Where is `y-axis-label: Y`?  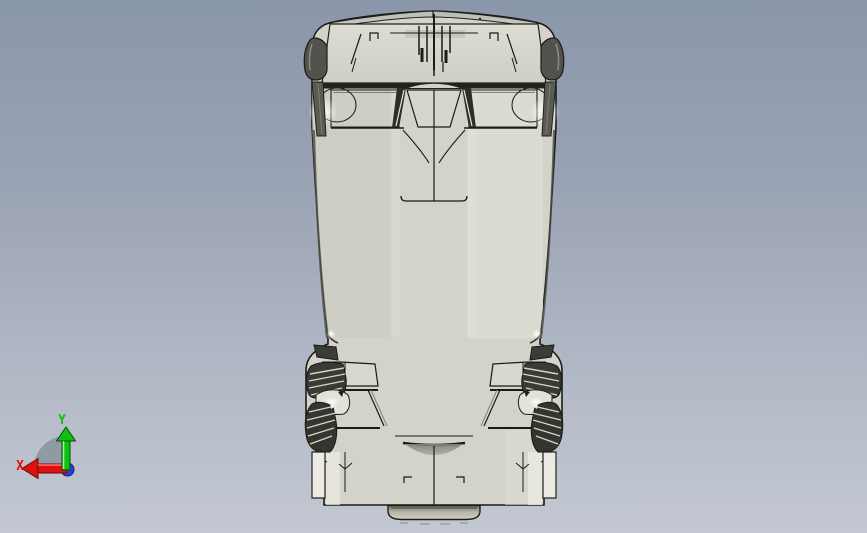 y-axis-label: Y is located at coordinates (62, 420).